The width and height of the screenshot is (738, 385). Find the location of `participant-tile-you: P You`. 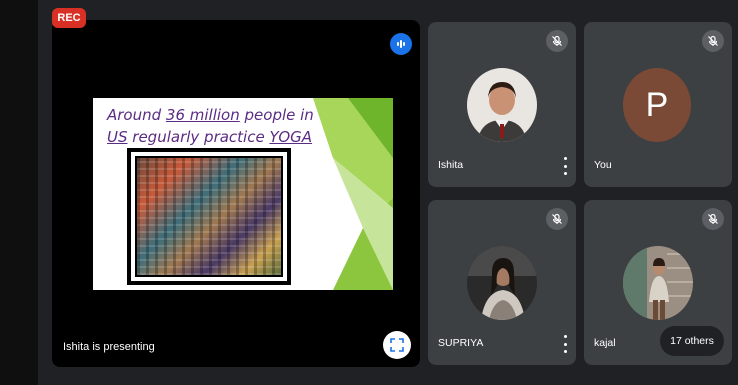

participant-tile-you: P You is located at coordinates (658, 104).